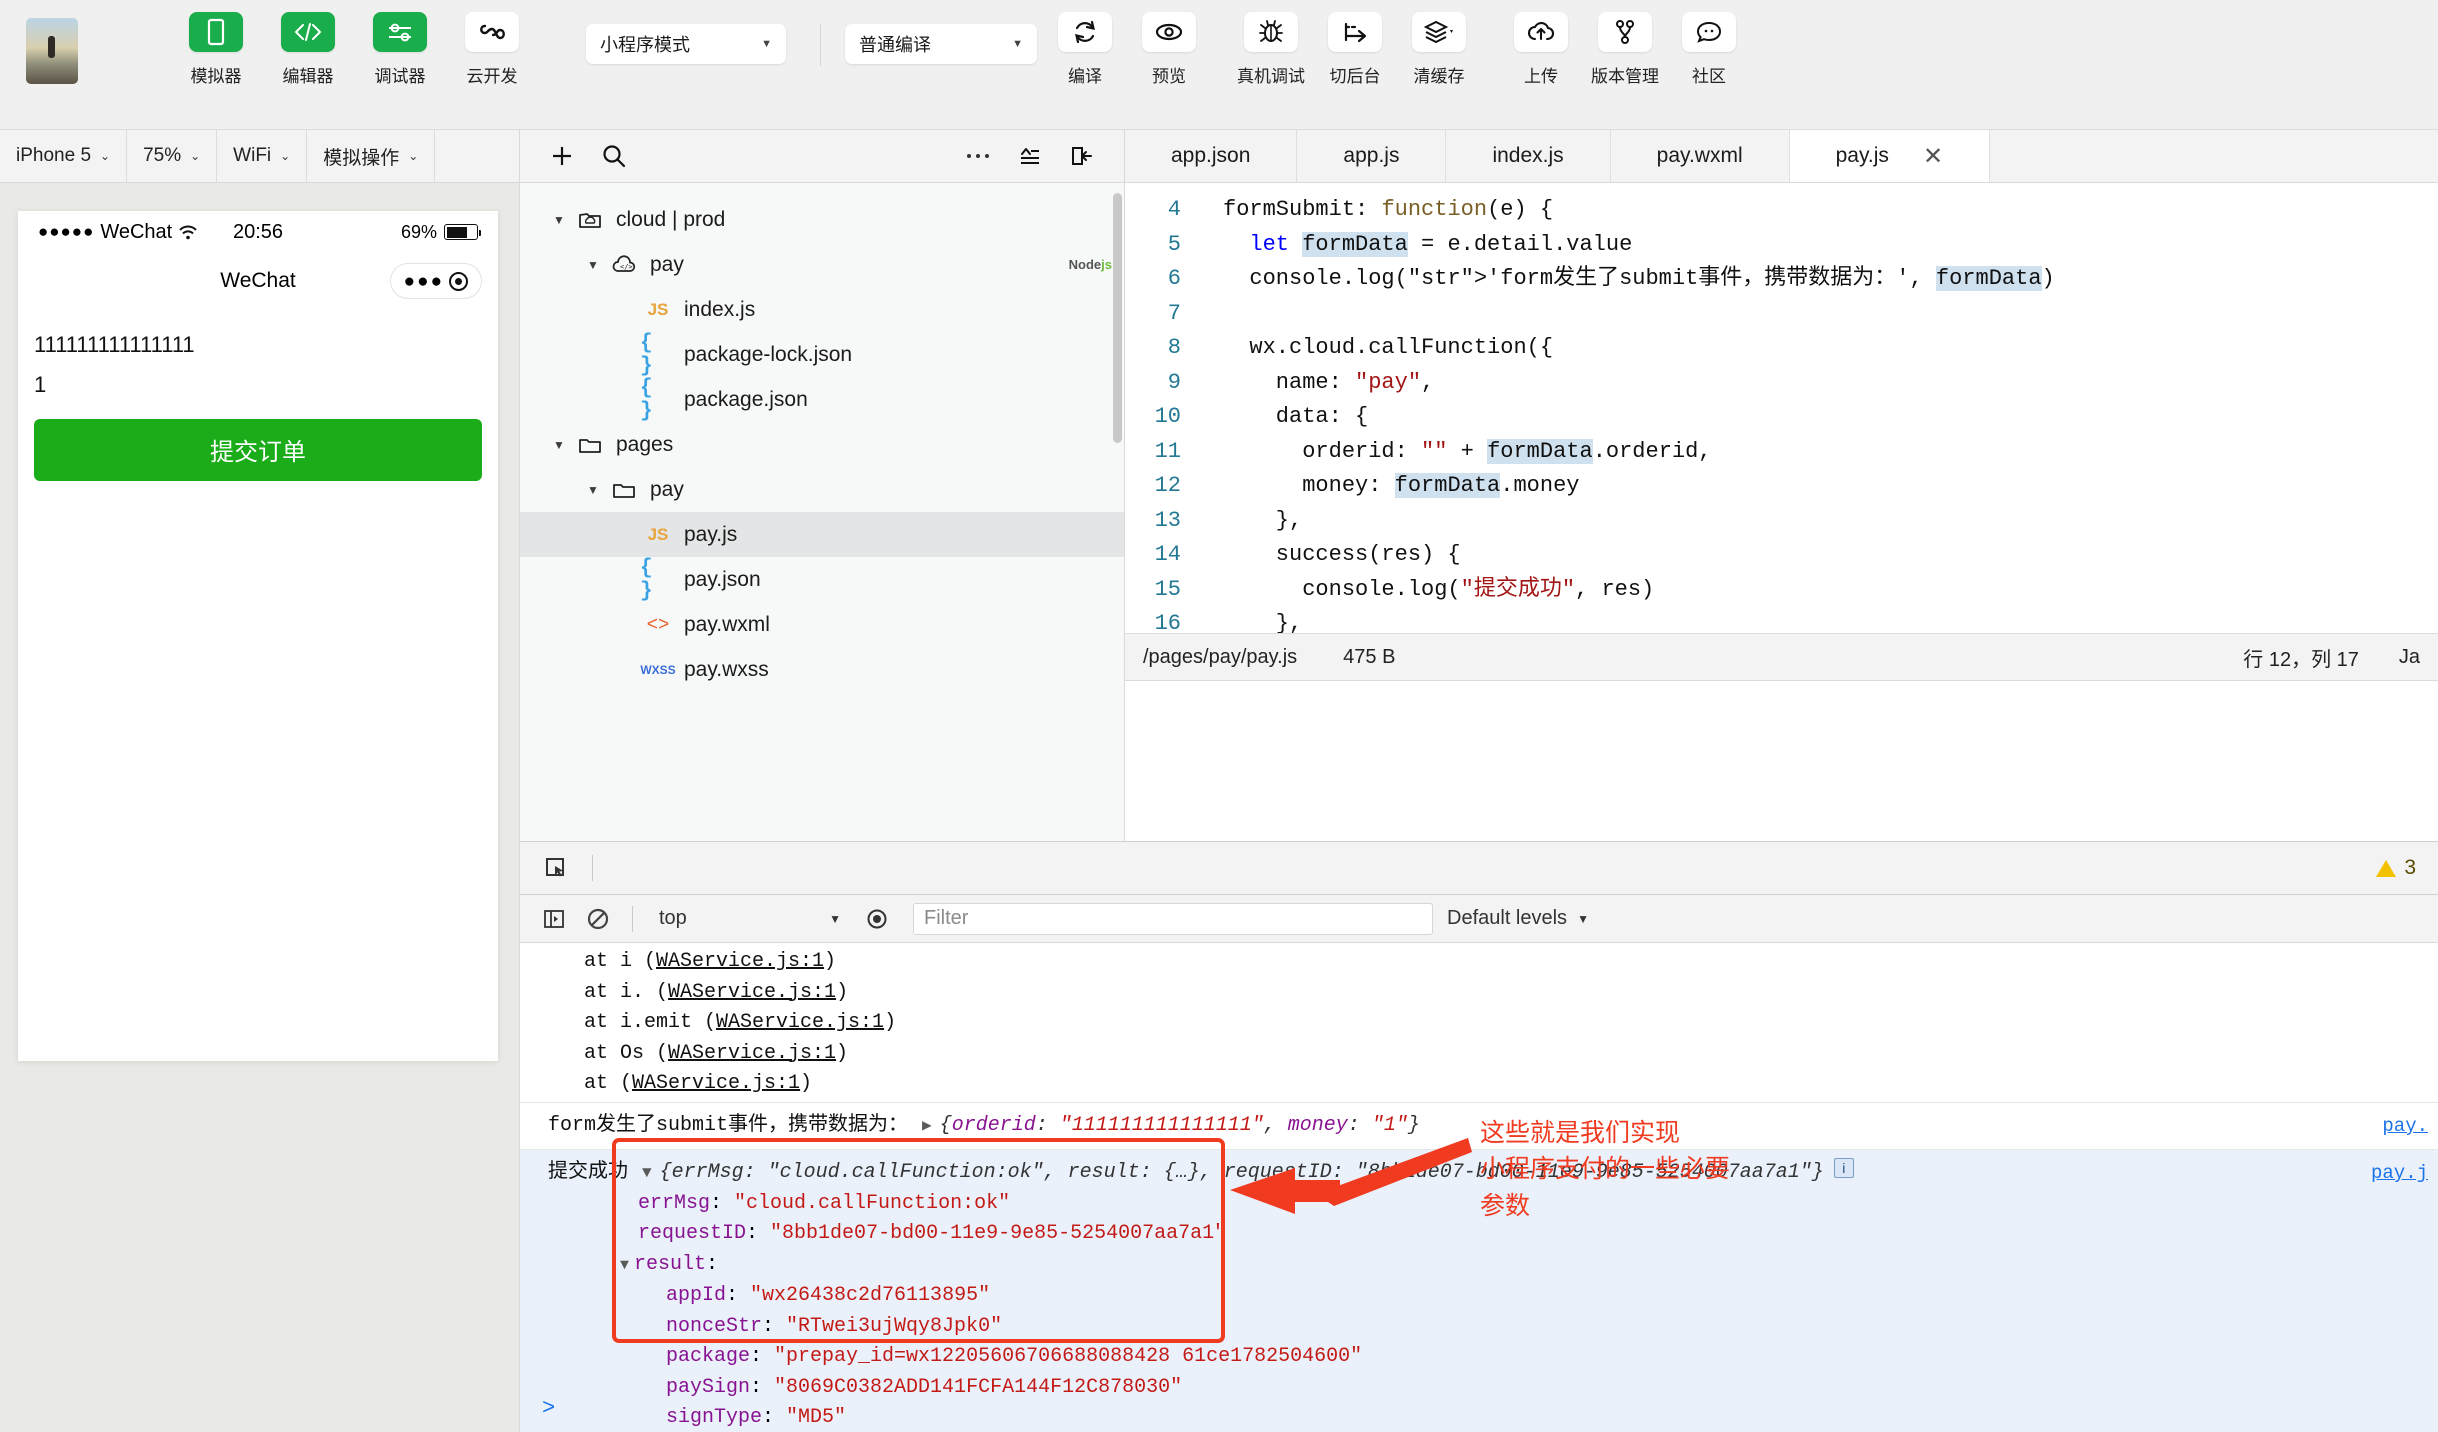  I want to click on console-filter-input: Filter, so click(1173, 918).